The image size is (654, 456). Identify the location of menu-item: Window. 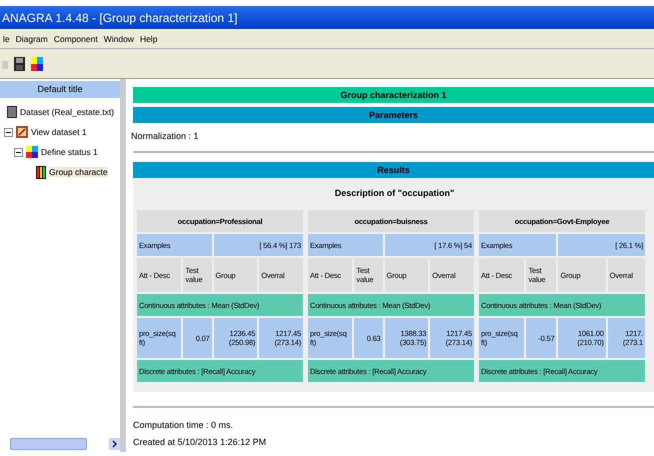
(118, 39).